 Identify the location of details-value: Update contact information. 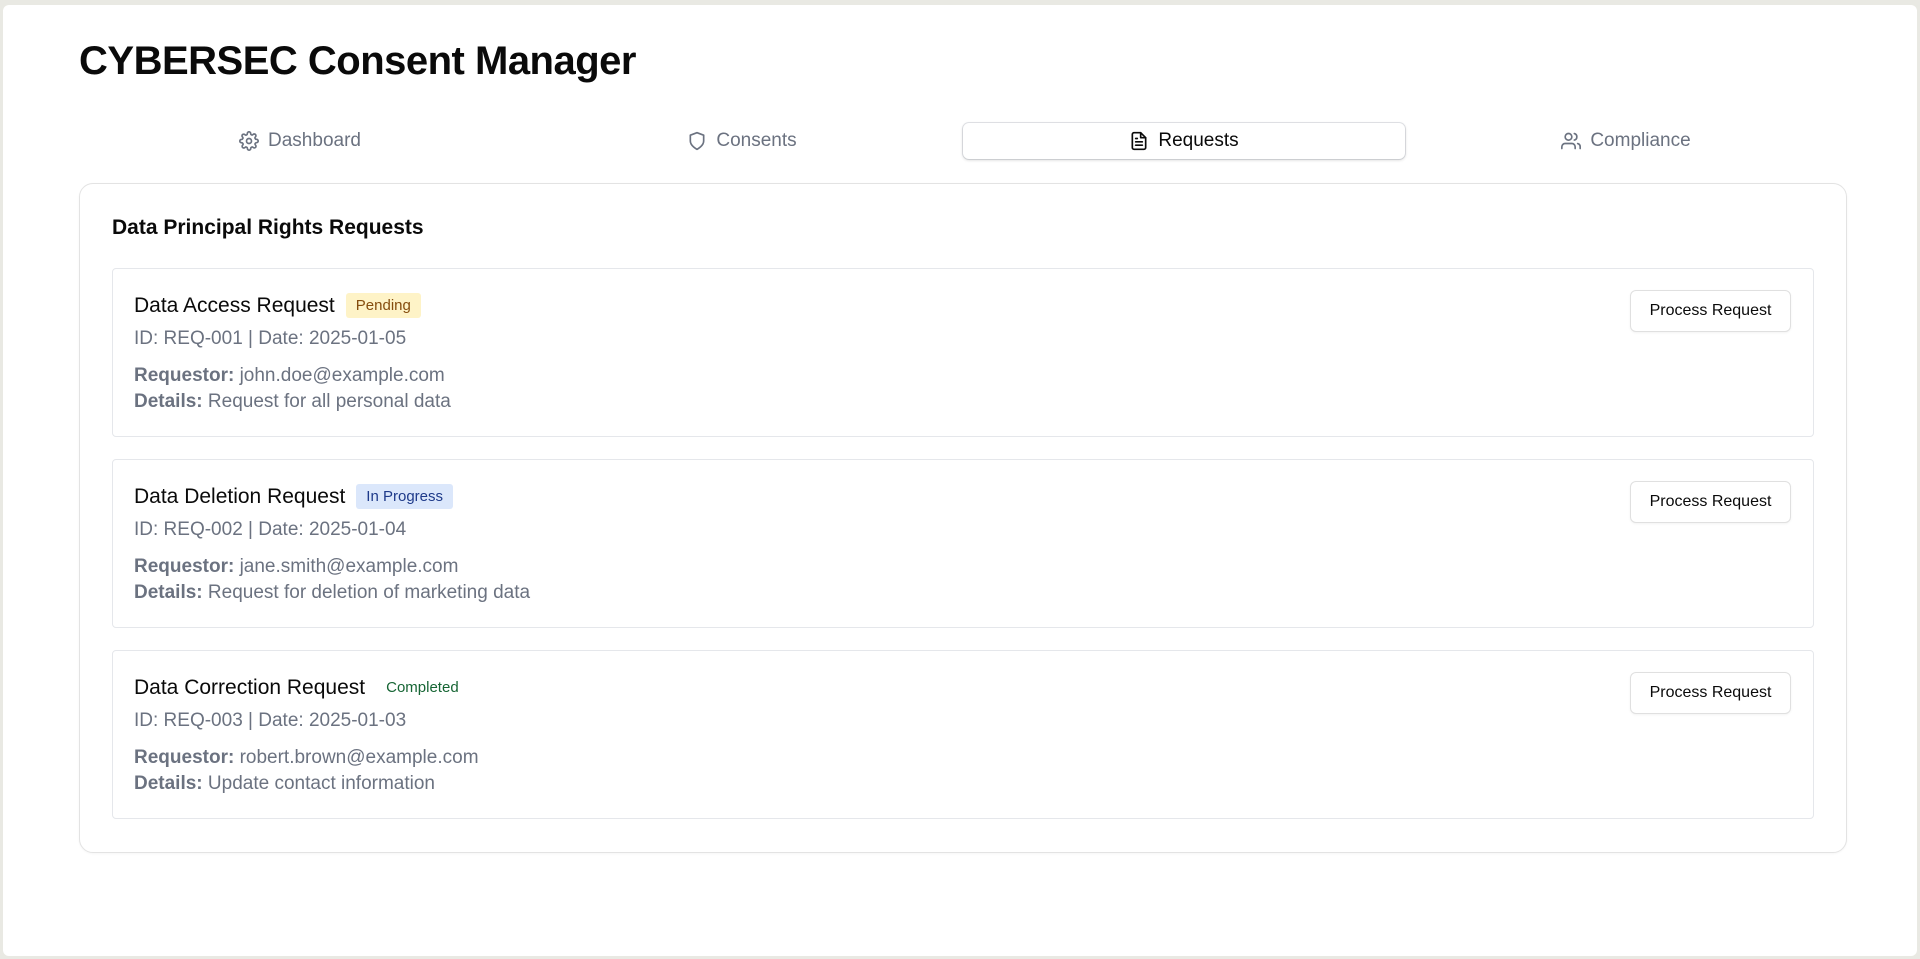
(321, 783).